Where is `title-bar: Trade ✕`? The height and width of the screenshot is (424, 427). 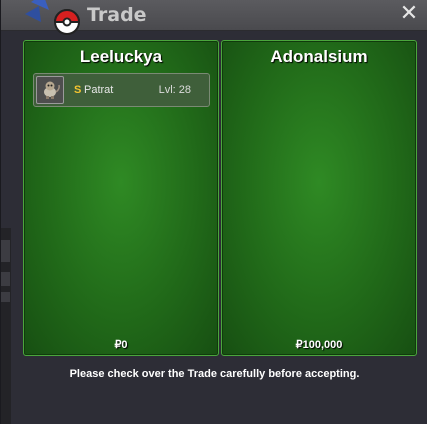
title-bar: Trade ✕ is located at coordinates (214, 17).